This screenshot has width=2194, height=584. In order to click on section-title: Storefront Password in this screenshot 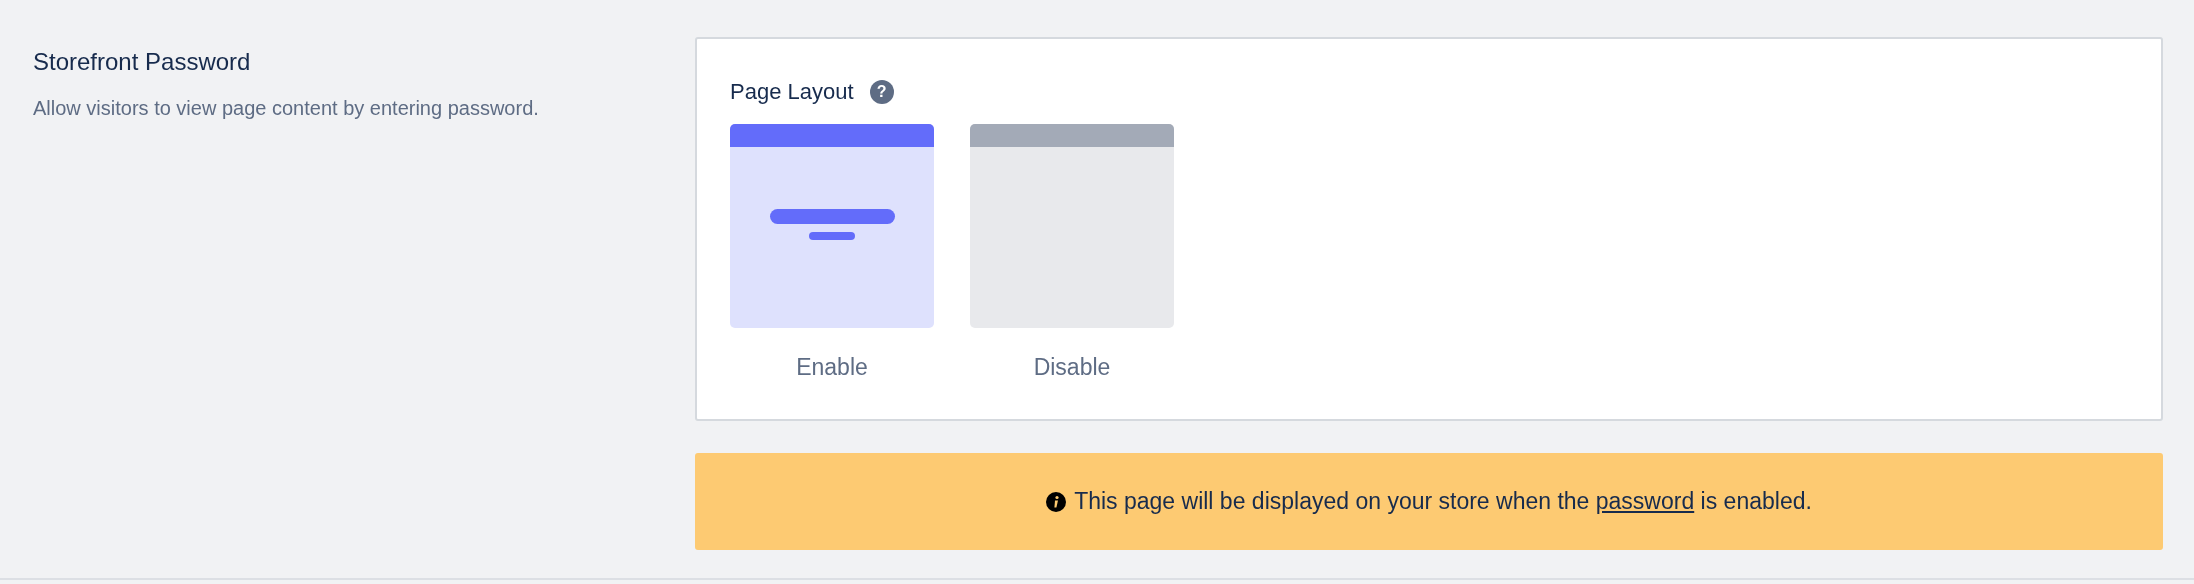, I will do `click(142, 62)`.